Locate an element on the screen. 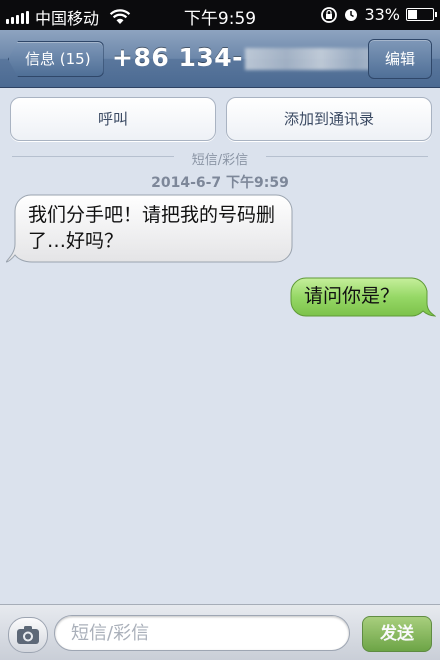 The image size is (440, 660). message-input: 短信/彩信 is located at coordinates (202, 633).